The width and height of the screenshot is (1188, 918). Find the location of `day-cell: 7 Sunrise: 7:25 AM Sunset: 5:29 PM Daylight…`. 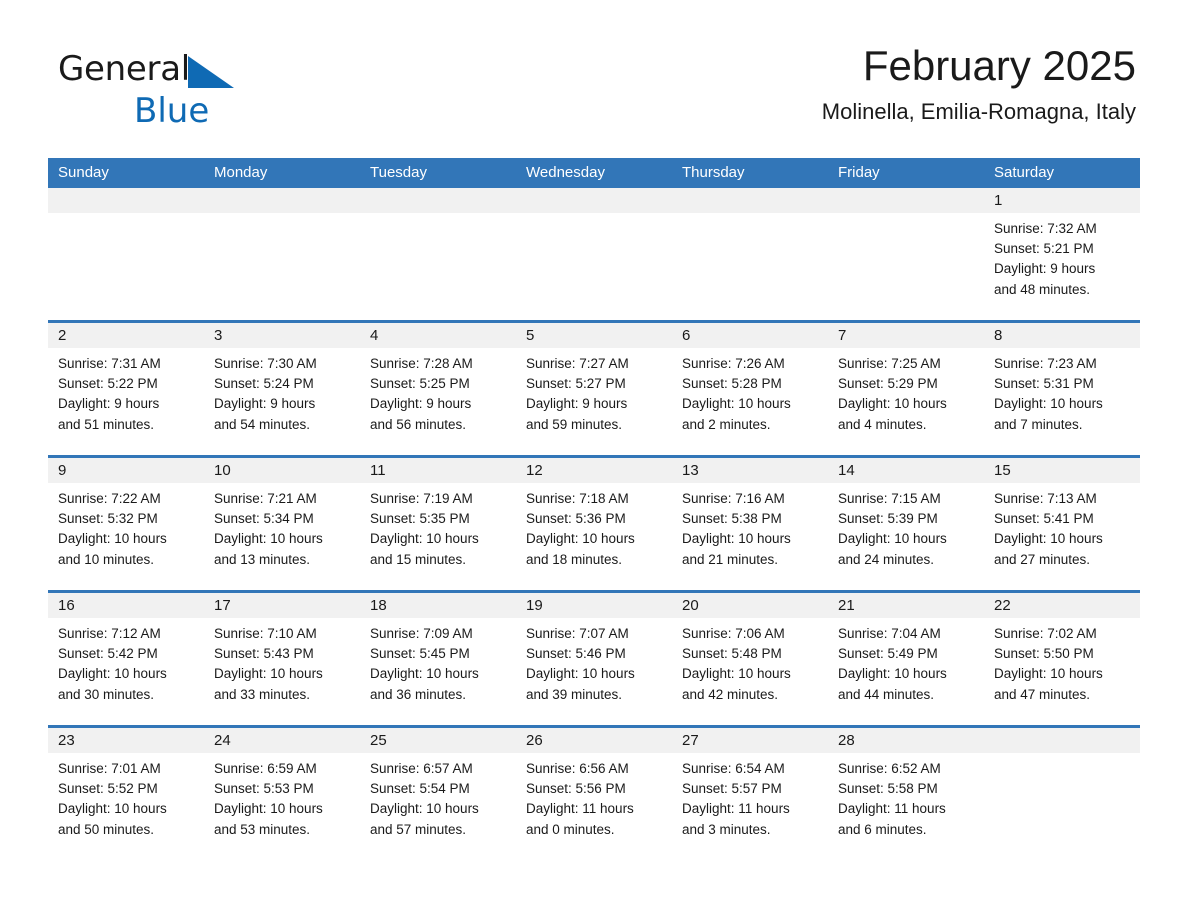

day-cell: 7 Sunrise: 7:25 AM Sunset: 5:29 PM Daylight… is located at coordinates (906, 389).